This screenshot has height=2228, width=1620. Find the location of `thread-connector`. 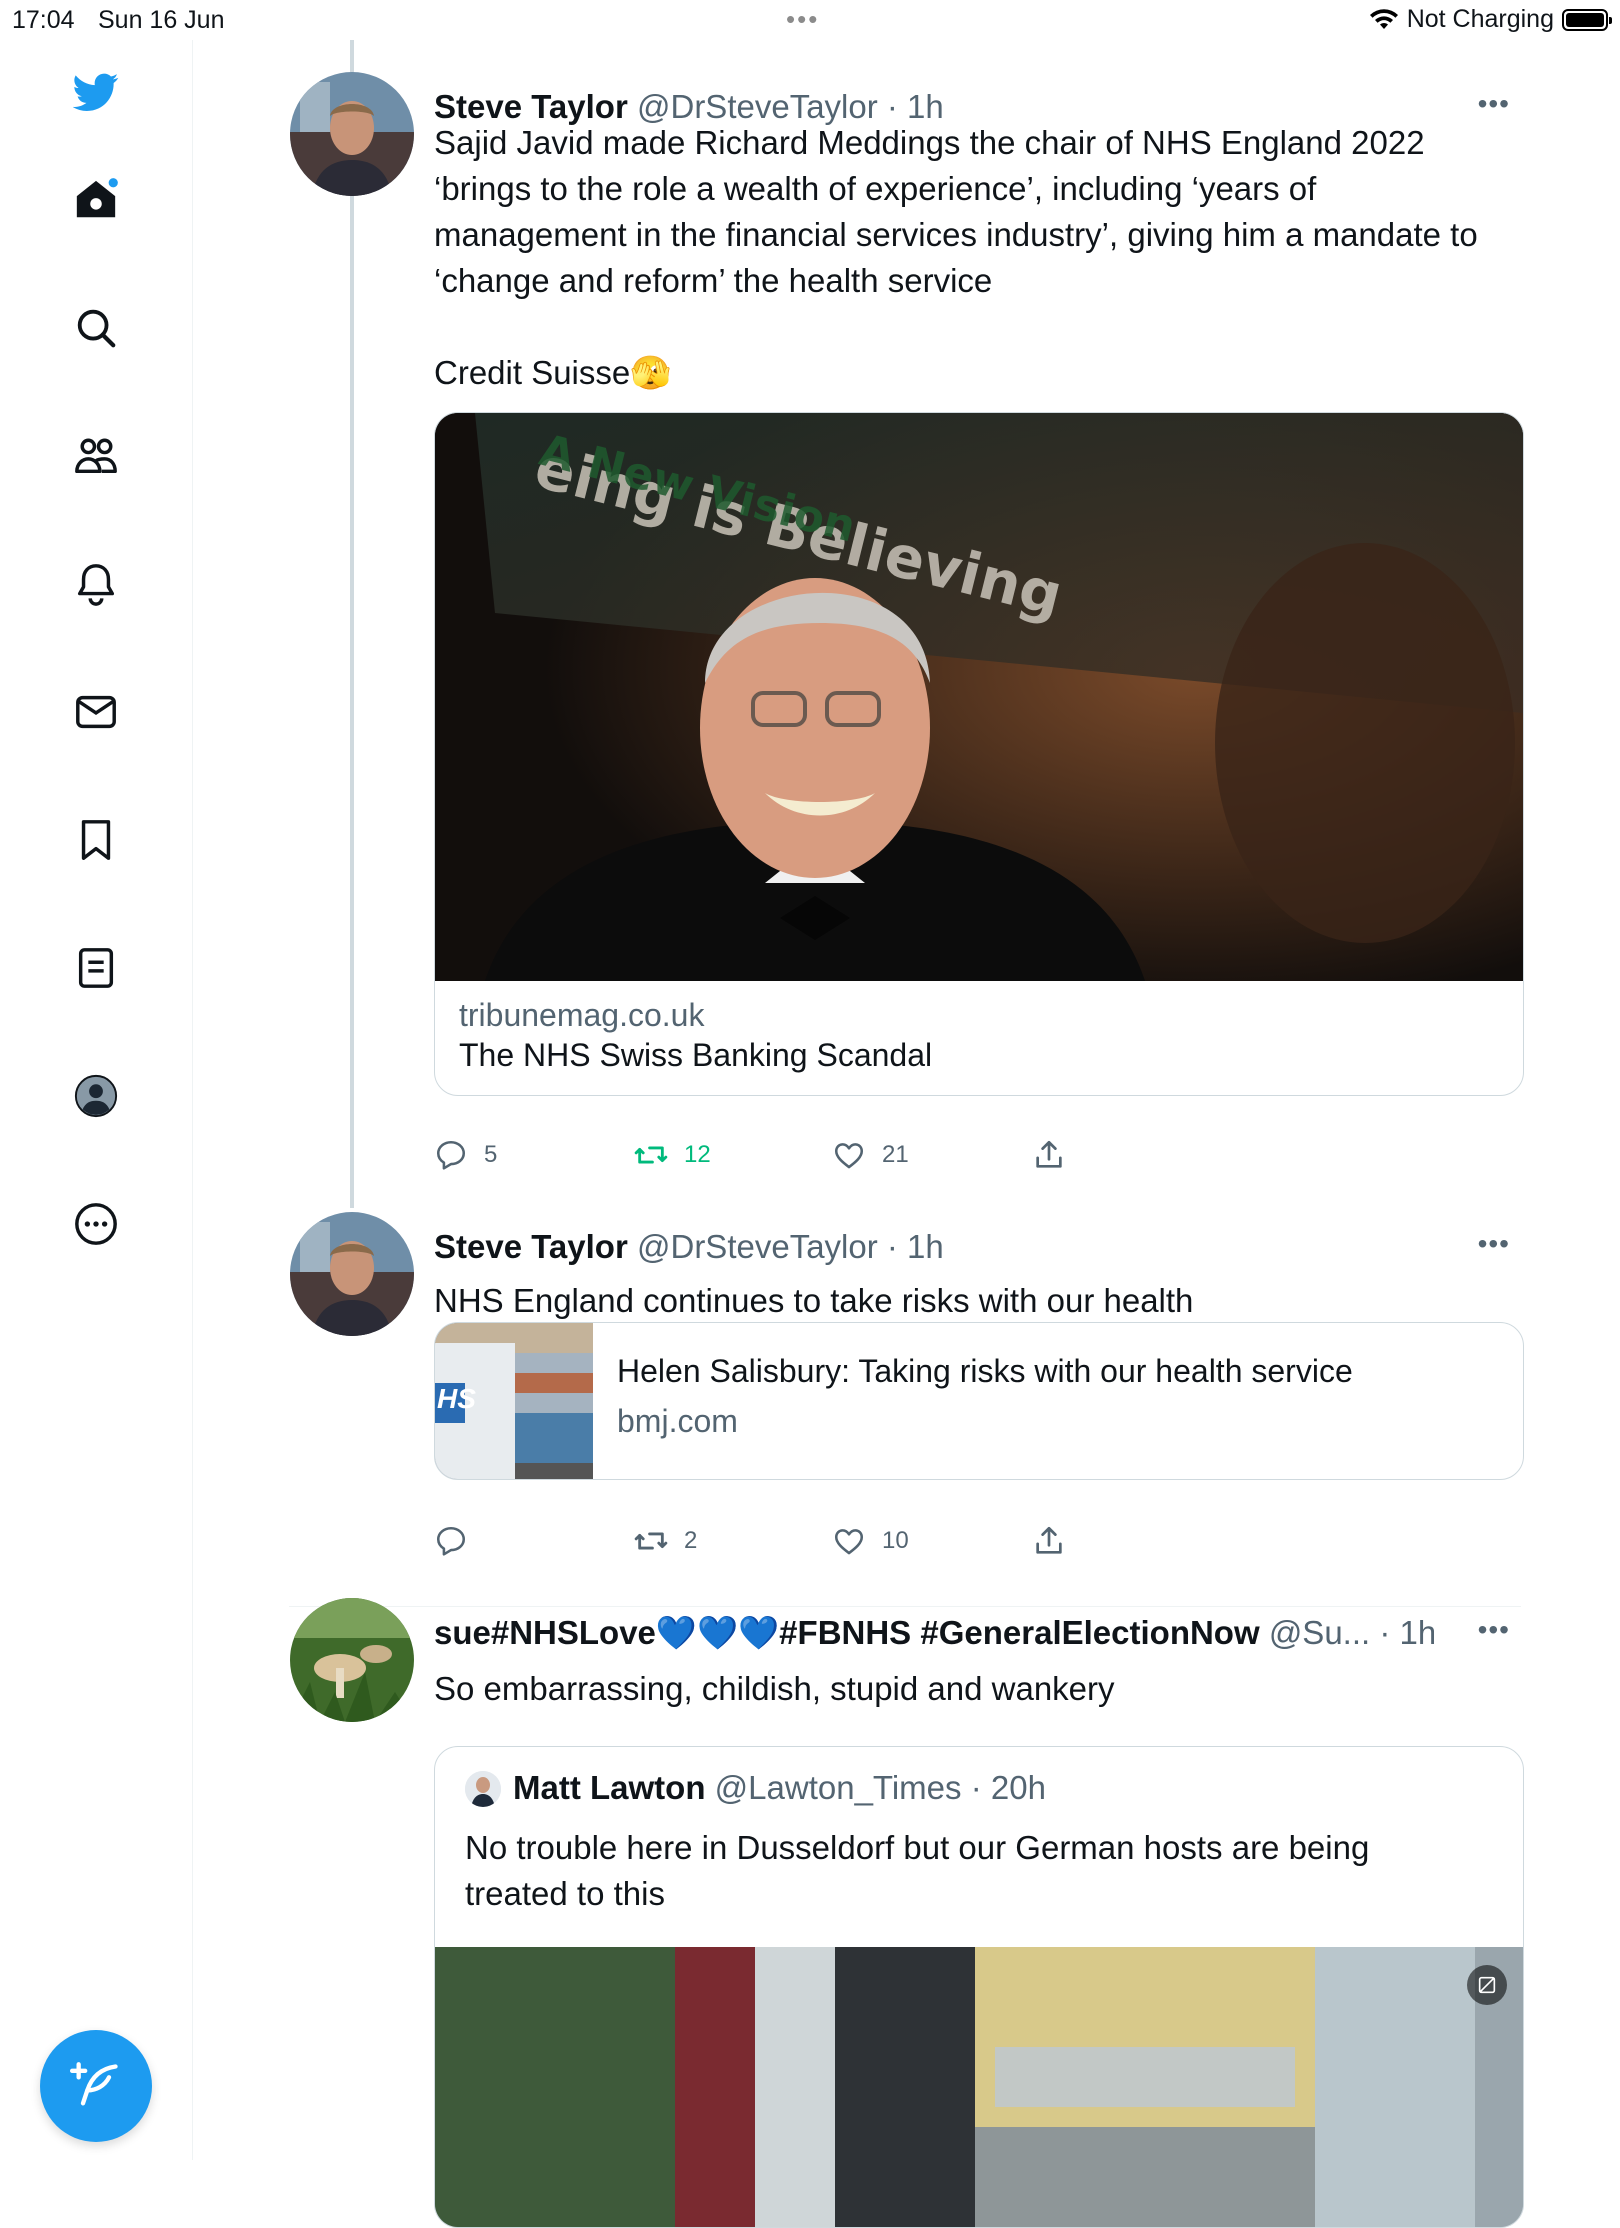

thread-connector is located at coordinates (352, 624).